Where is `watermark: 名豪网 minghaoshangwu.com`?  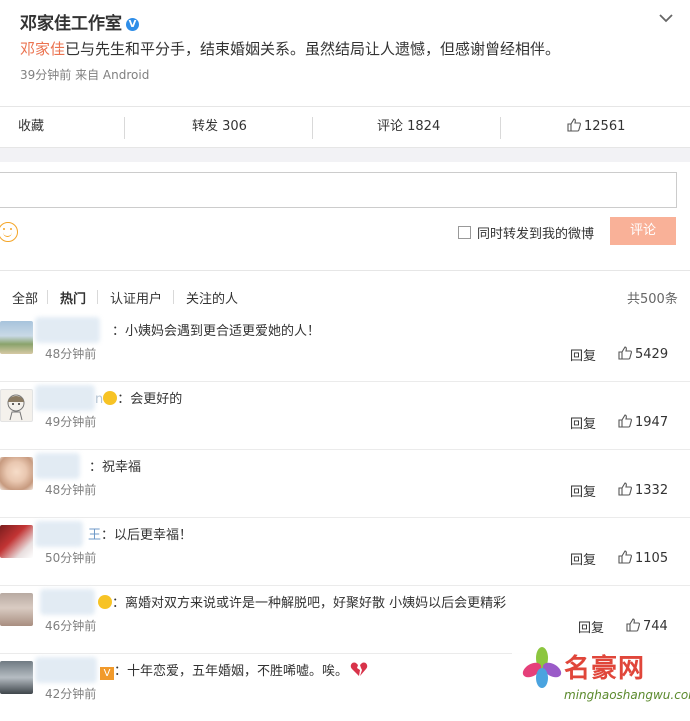 watermark: 名豪网 minghaoshangwu.com is located at coordinates (601, 676).